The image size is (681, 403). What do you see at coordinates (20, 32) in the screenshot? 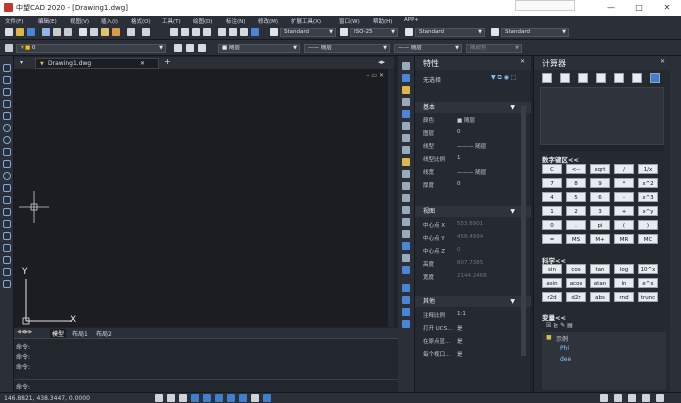
I see `open-folder-icon` at bounding box center [20, 32].